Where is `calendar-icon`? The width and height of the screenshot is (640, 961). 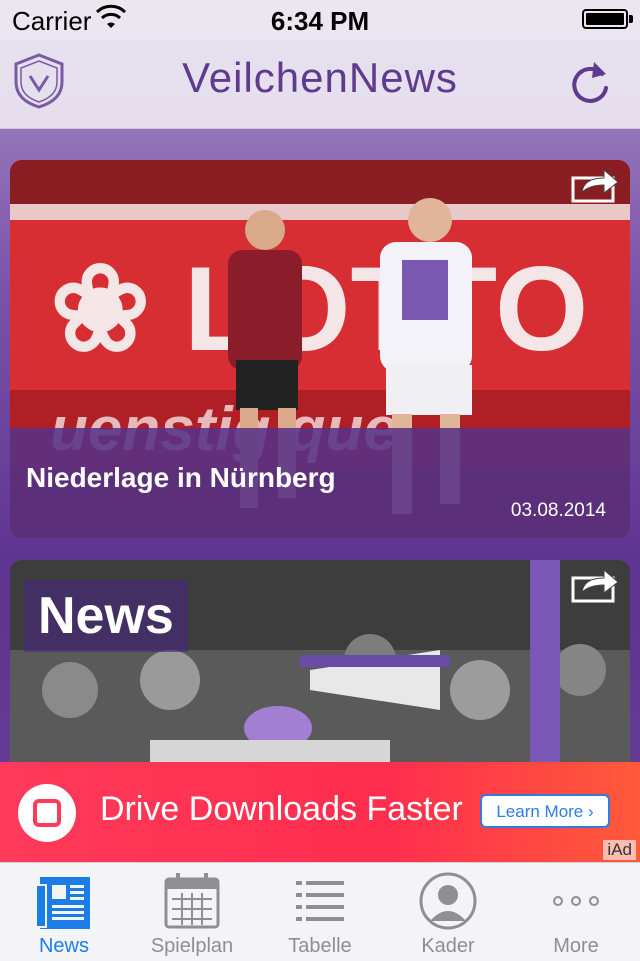 calendar-icon is located at coordinates (192, 901).